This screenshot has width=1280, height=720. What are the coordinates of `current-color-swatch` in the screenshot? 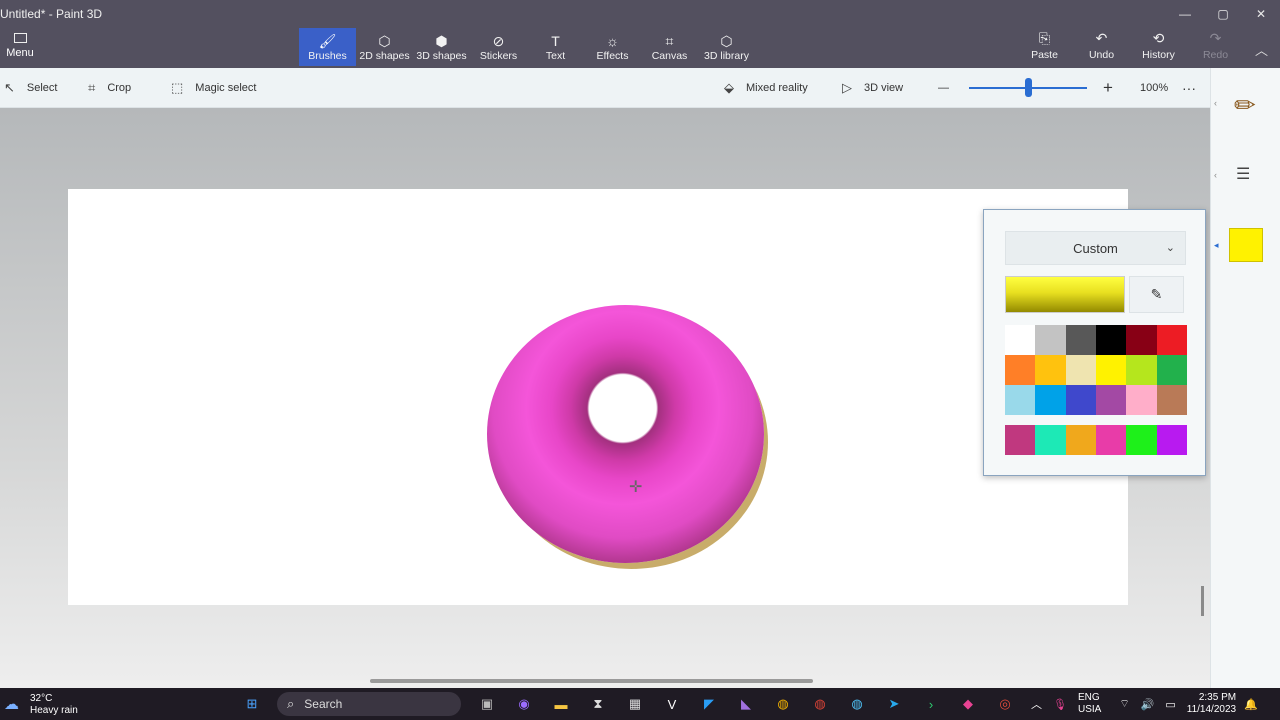 It's located at (1065, 294).